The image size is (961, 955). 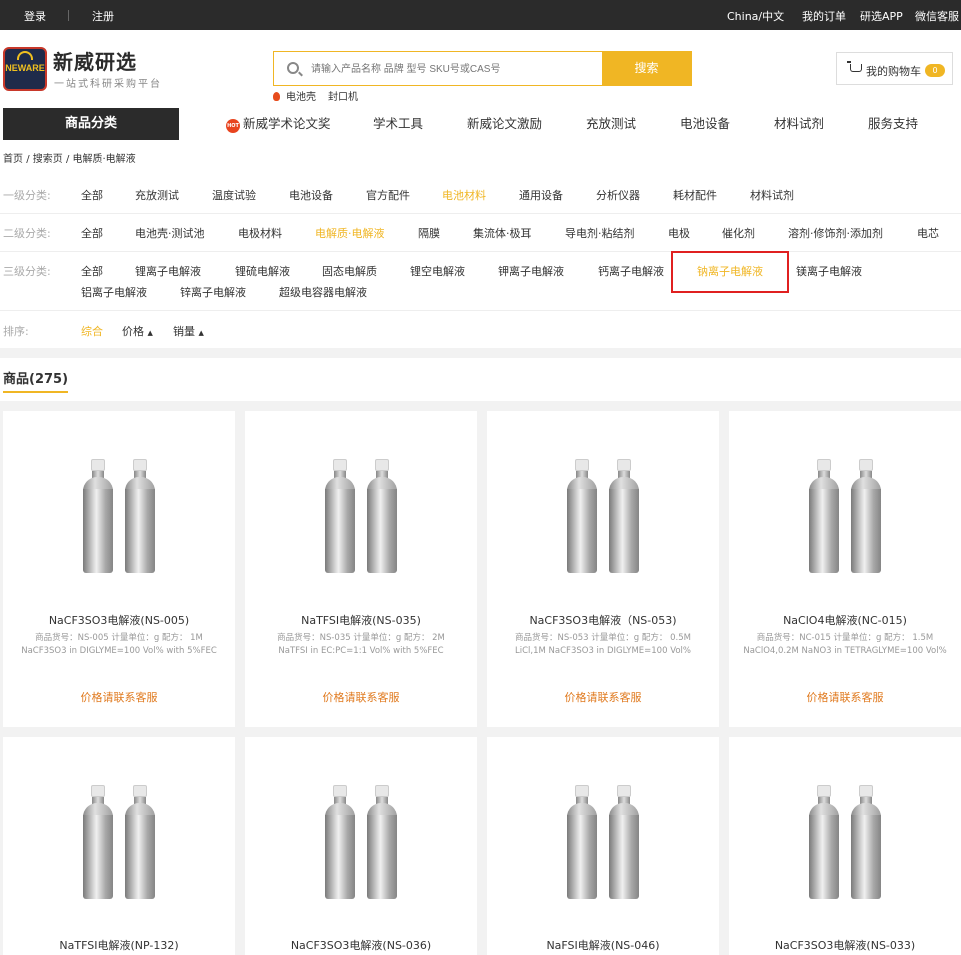 I want to click on filter-option: 铝离子电解液, so click(x=114, y=292).